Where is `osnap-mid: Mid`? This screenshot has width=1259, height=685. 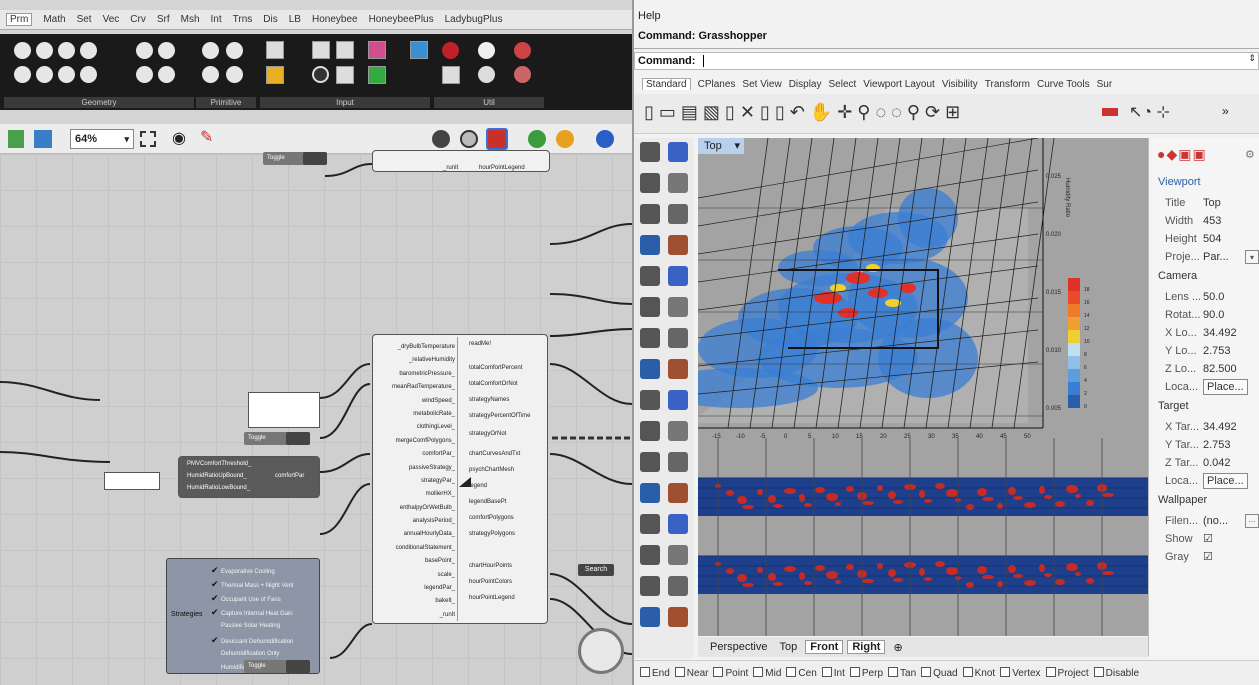 osnap-mid: Mid is located at coordinates (767, 673).